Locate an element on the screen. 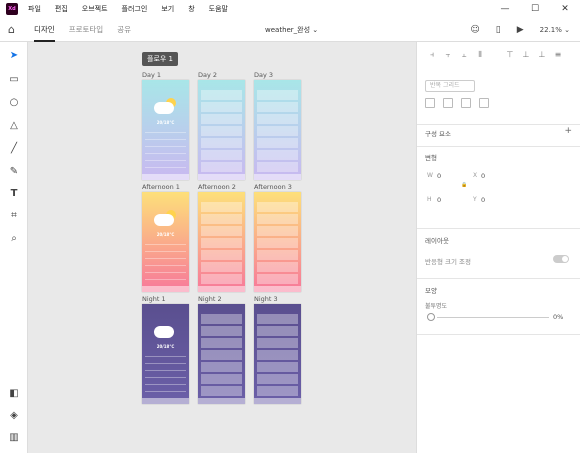  rectangle-tool-icon: ▭ is located at coordinates (14, 79).